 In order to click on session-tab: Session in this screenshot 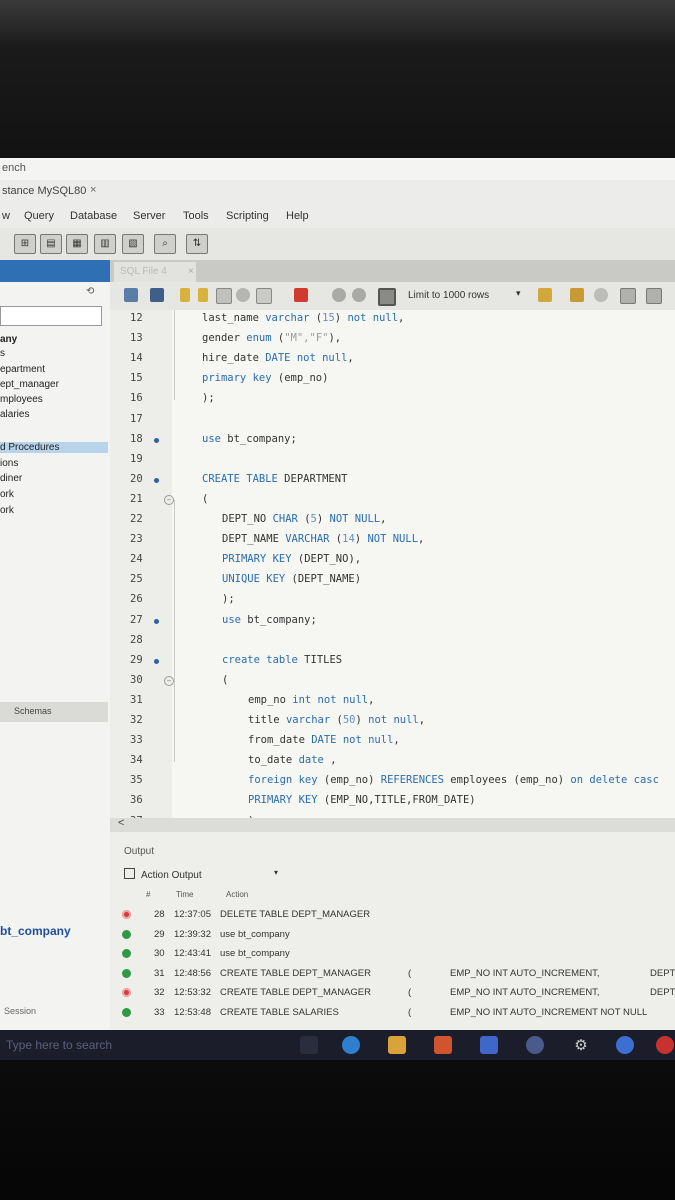, I will do `click(20, 1011)`.